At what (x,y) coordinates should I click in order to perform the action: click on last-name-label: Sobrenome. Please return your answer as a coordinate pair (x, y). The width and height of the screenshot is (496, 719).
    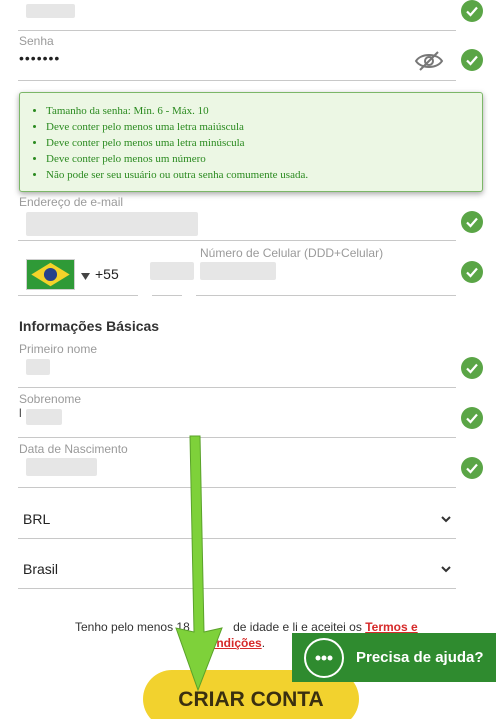
    Looking at the image, I should click on (50, 399).